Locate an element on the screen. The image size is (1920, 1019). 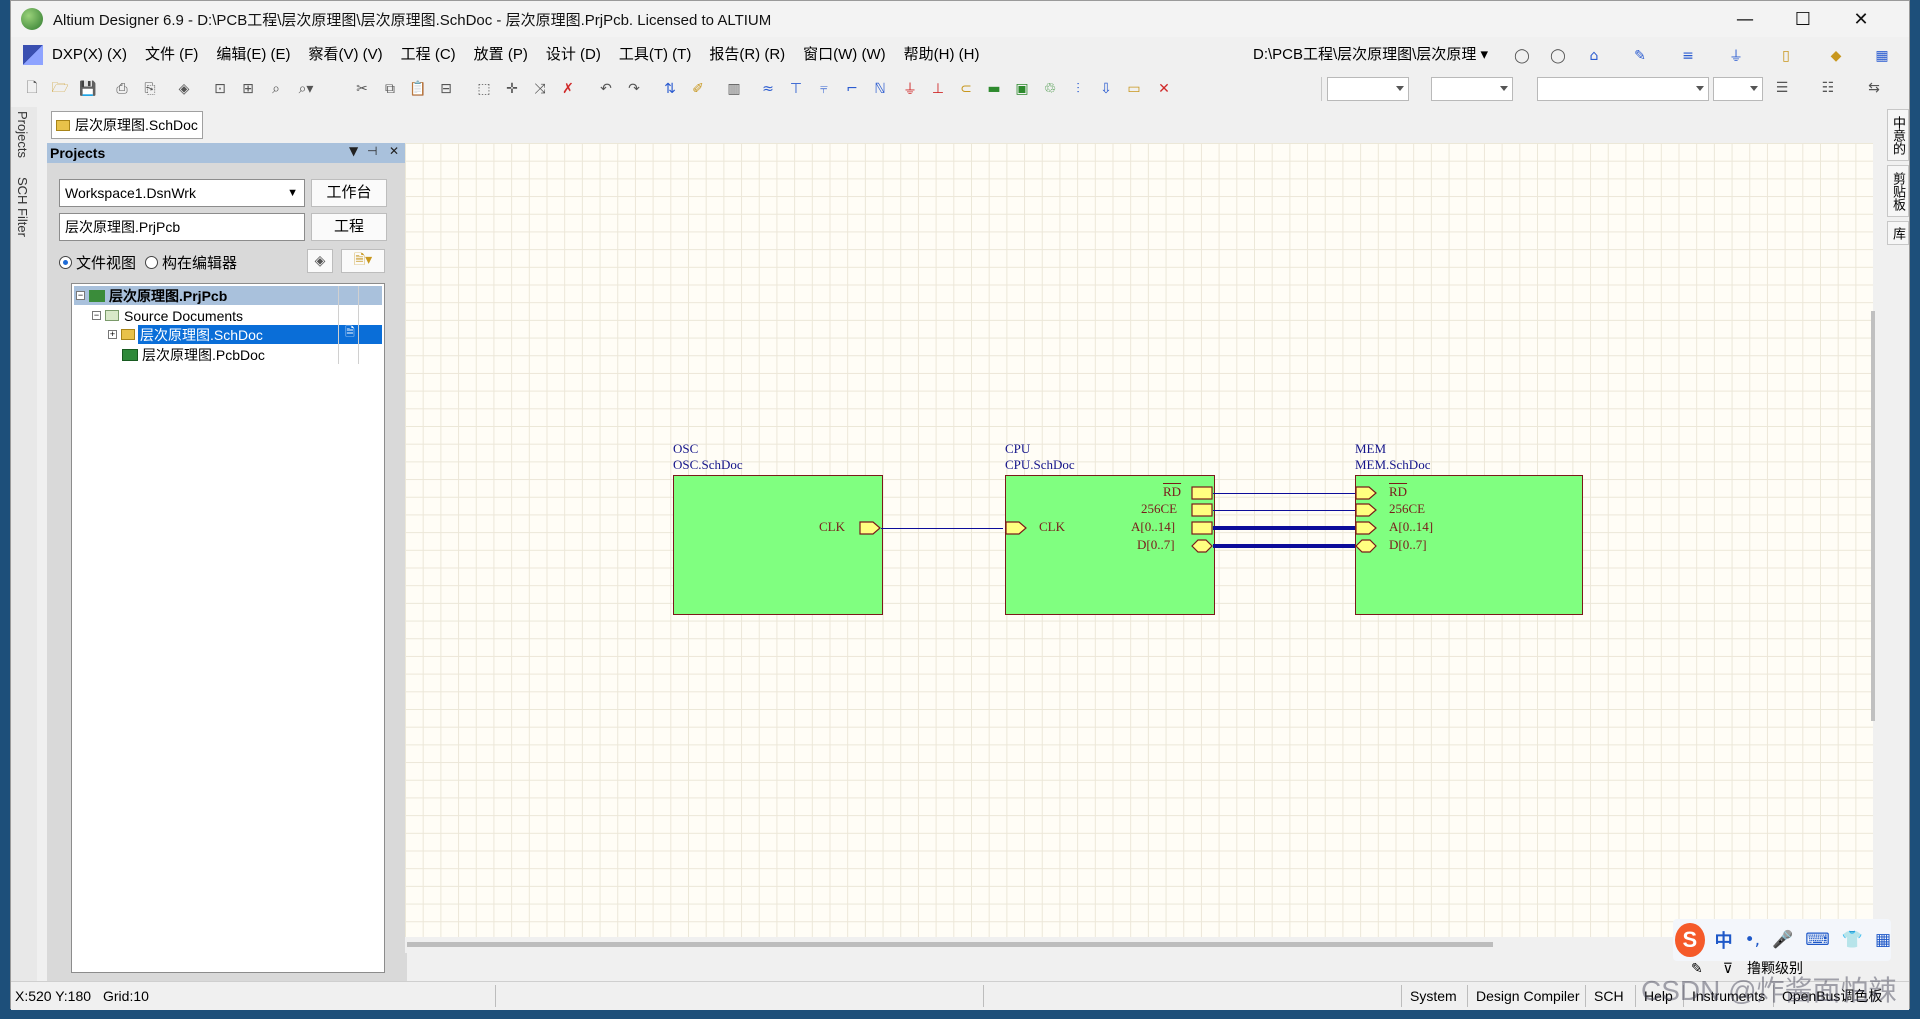
net-label-icon: ℕ is located at coordinates (880, 89).